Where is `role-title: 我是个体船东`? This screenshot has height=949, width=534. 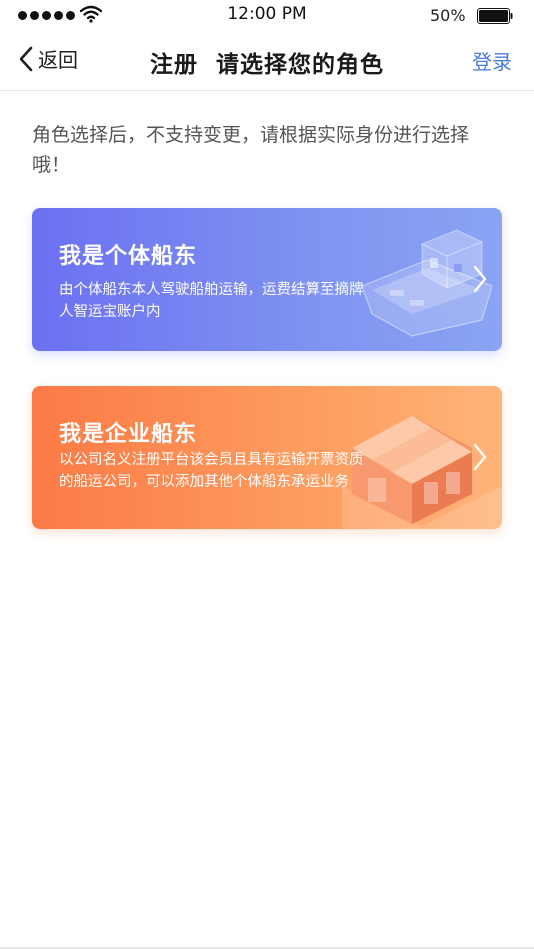
role-title: 我是个体船东 is located at coordinates (128, 256).